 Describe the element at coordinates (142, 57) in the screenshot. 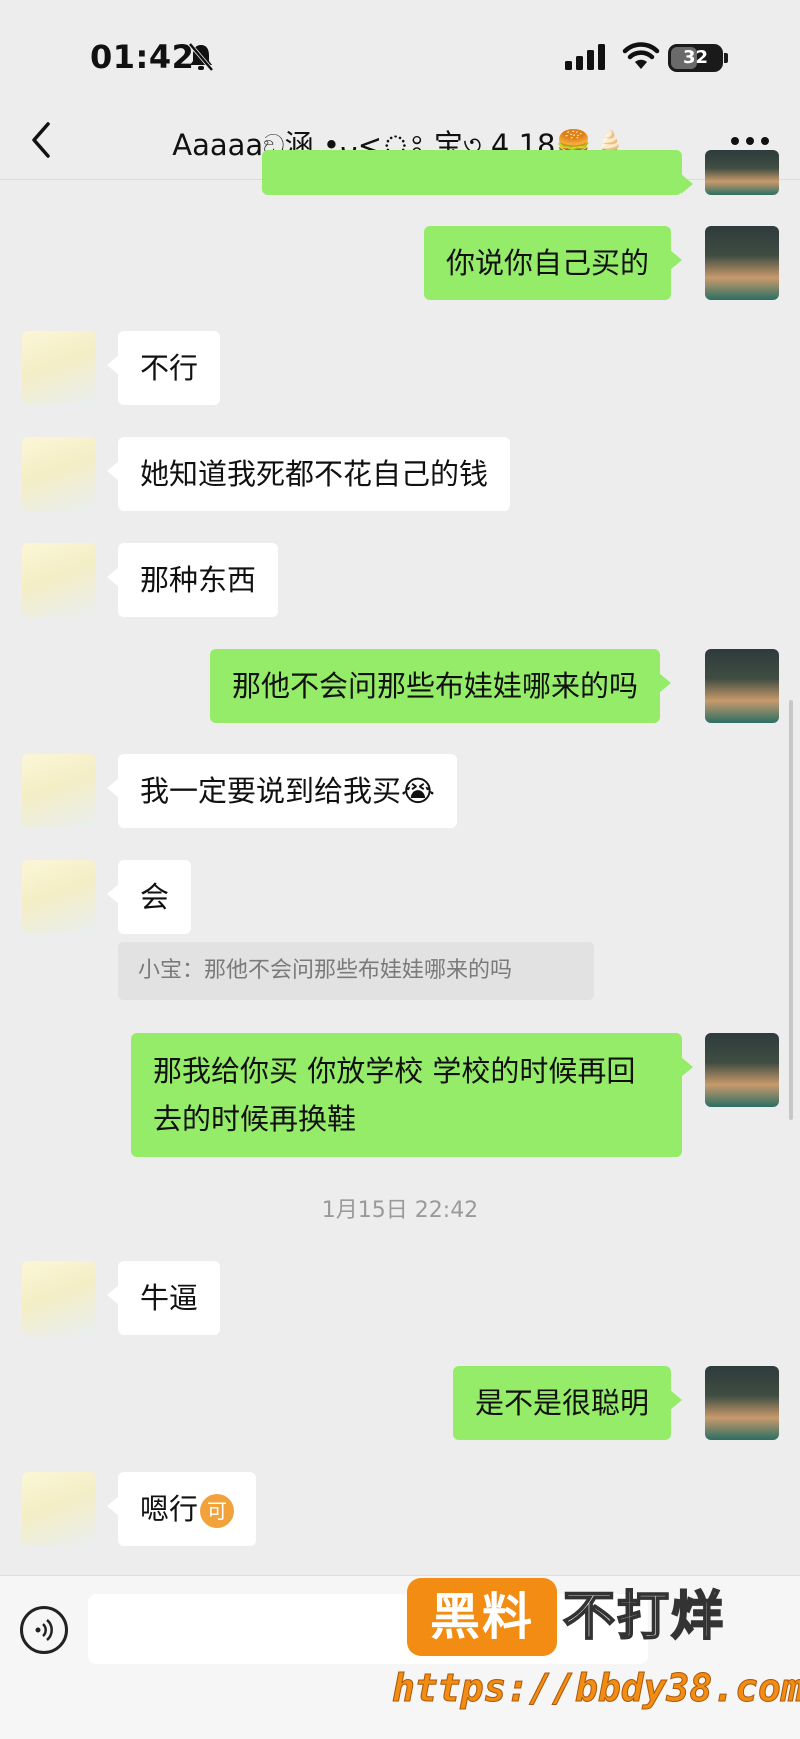

I see `status-time: 01:42` at that location.